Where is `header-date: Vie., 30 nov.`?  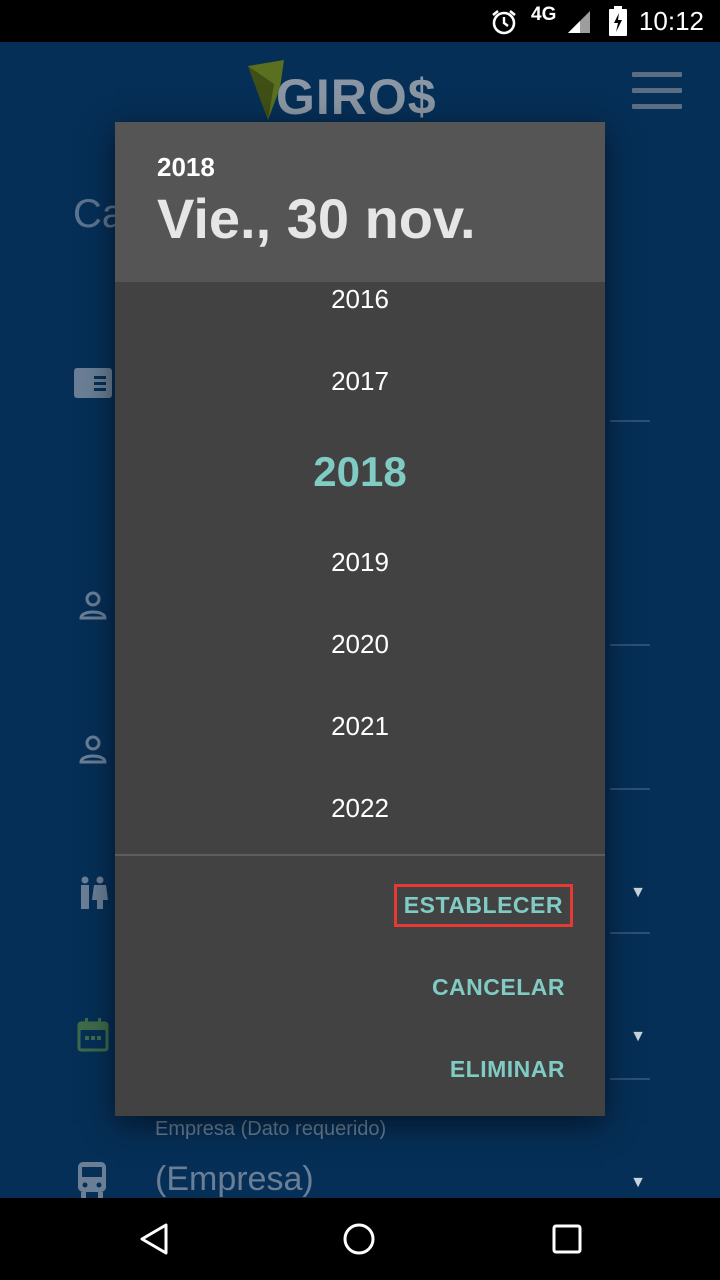
header-date: Vie., 30 nov. is located at coordinates (316, 218).